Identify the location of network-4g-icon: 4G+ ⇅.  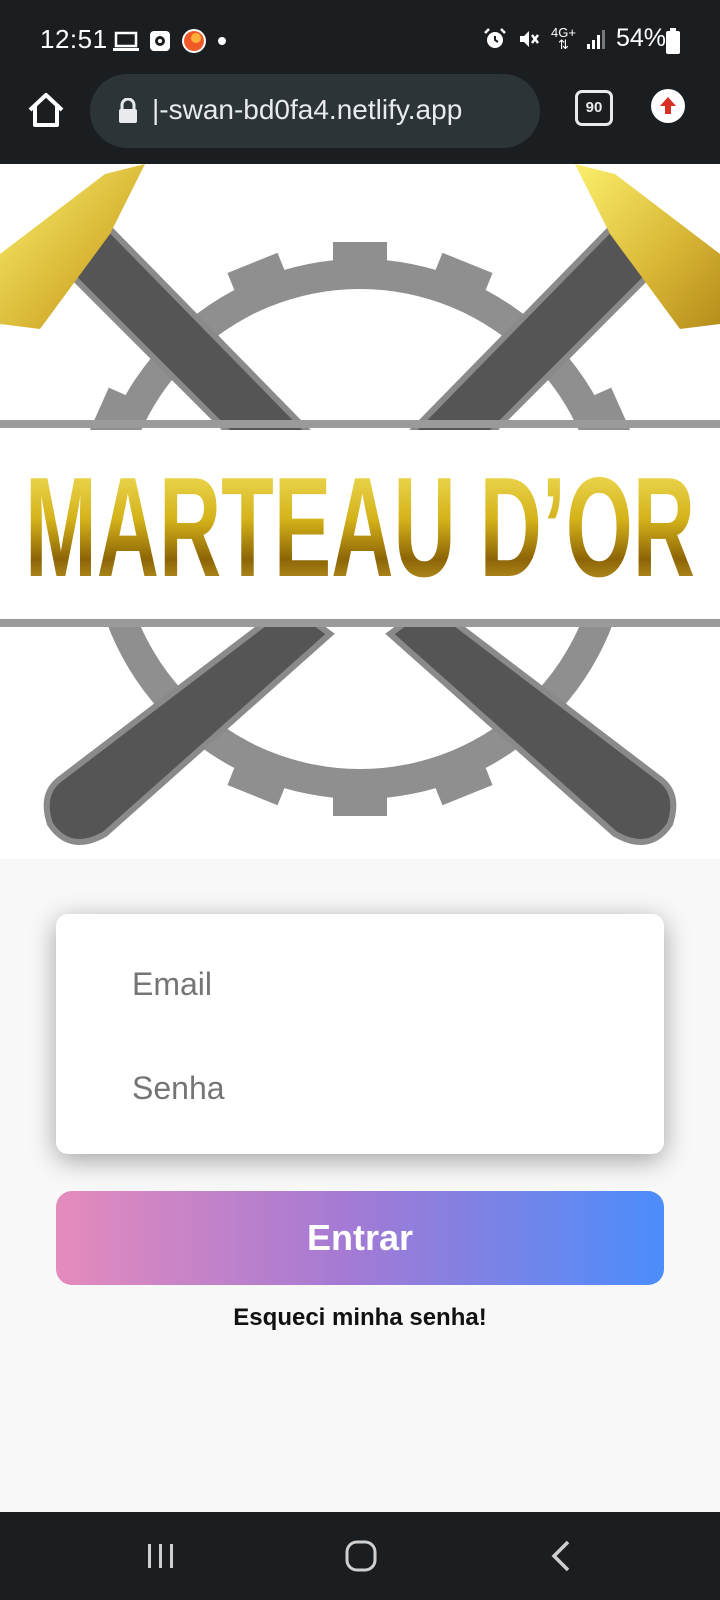
(563, 38).